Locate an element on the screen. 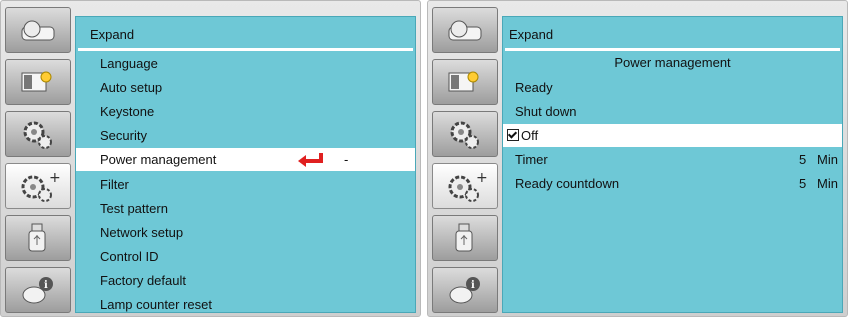 The height and width of the screenshot is (317, 848). menu-item-factory-default: Factory default is located at coordinates (245, 280).